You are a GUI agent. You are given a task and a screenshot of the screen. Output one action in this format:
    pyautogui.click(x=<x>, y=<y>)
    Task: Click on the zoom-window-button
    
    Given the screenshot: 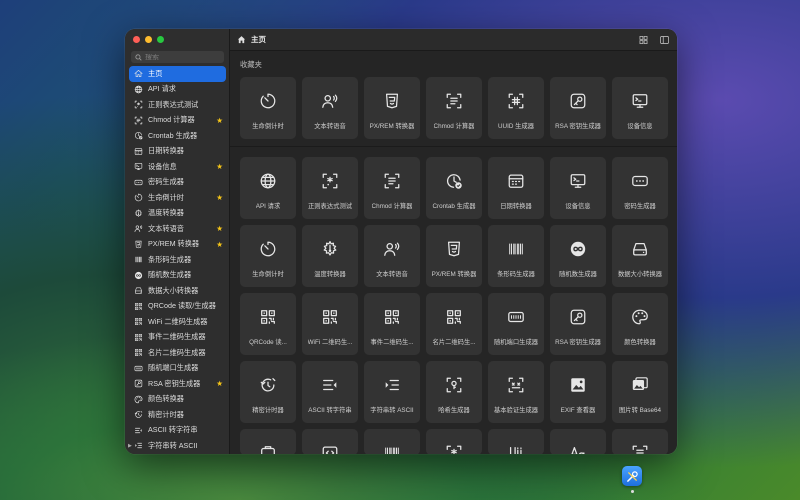 What is the action you would take?
    pyautogui.click(x=160, y=39)
    